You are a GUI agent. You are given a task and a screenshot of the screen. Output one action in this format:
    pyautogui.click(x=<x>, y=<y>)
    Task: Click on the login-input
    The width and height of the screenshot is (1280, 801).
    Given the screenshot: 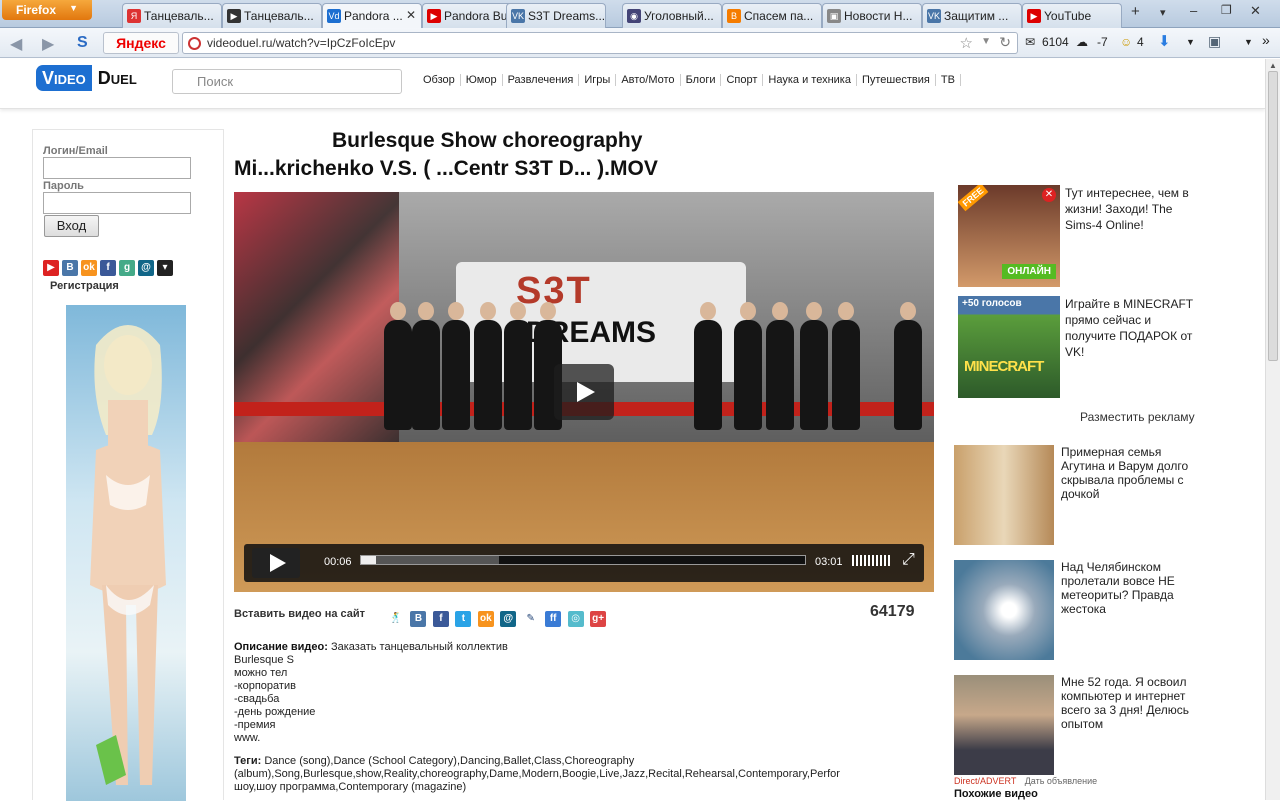 What is the action you would take?
    pyautogui.click(x=117, y=168)
    